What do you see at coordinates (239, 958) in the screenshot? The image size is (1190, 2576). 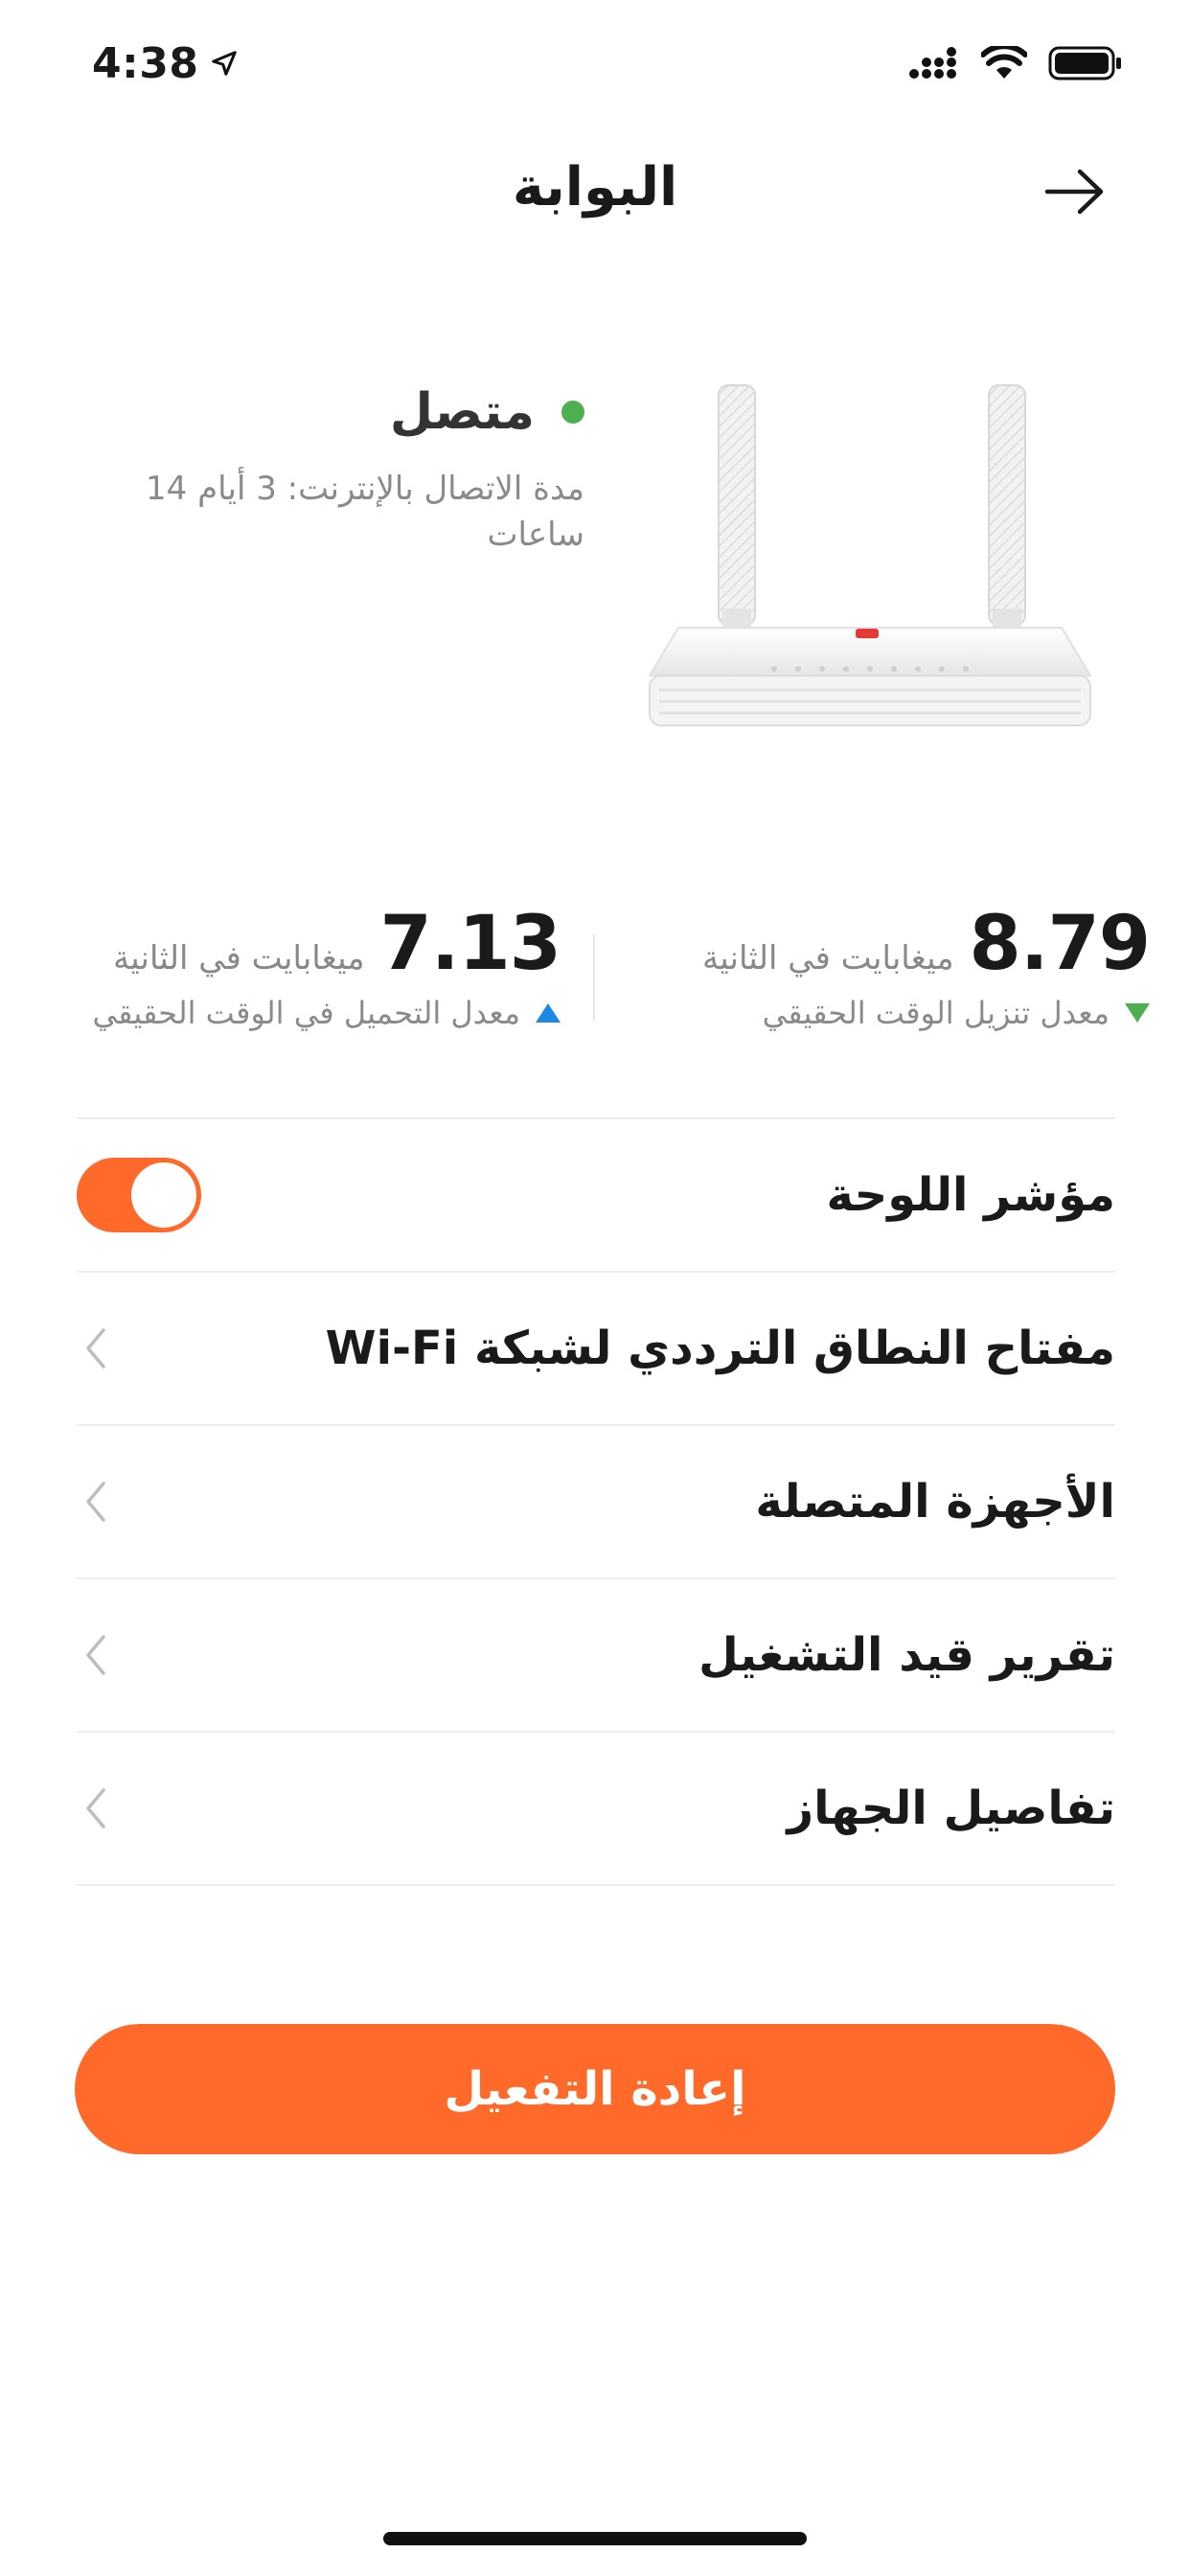 I see `upload-speed-unit: ميغابايت في الثانية` at bounding box center [239, 958].